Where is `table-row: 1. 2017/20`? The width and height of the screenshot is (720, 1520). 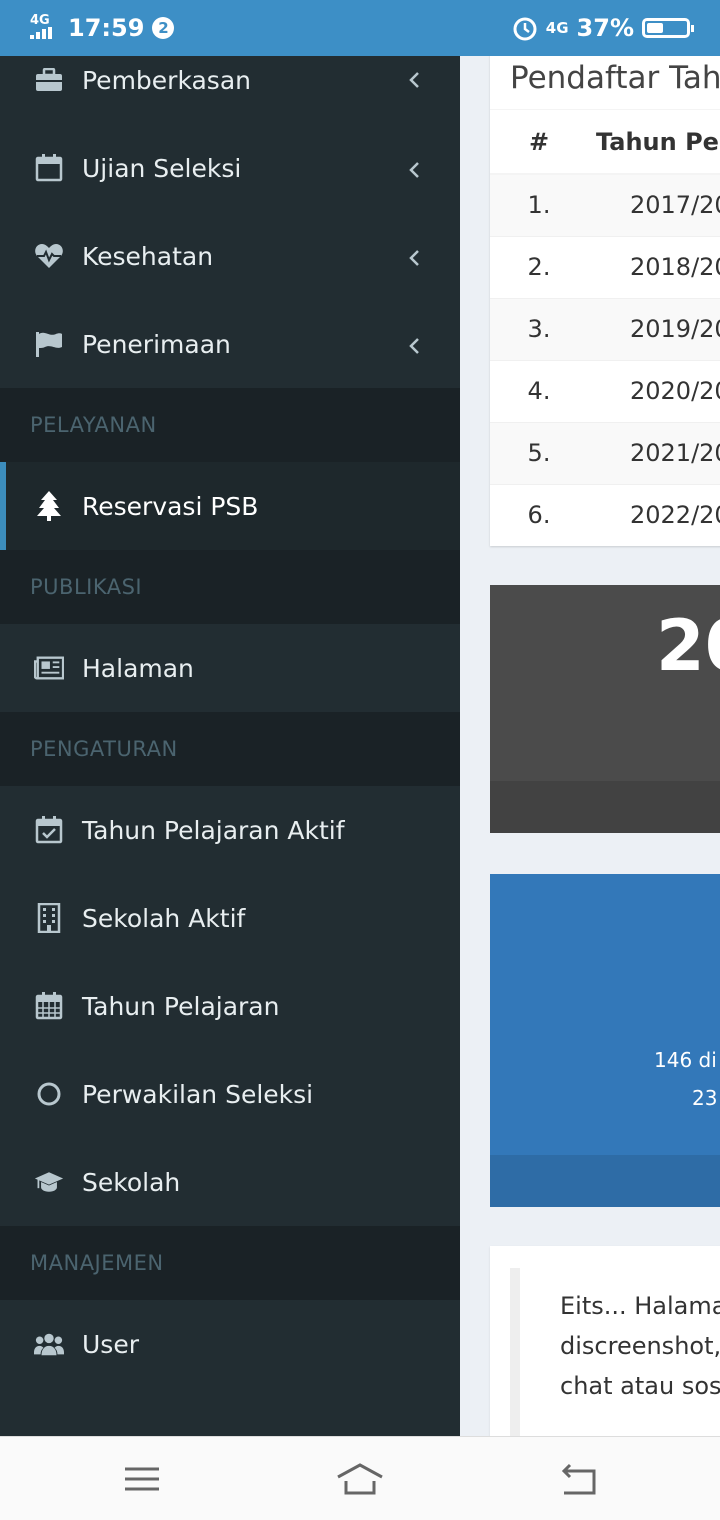
table-row: 1. 2017/20 is located at coordinates (605, 204).